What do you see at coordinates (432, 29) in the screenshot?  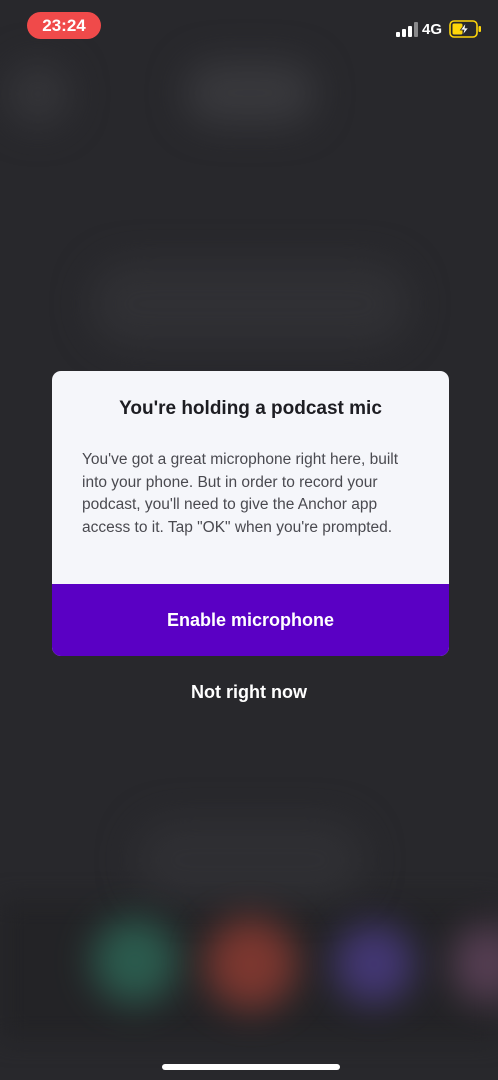 I see `network-type: 4G` at bounding box center [432, 29].